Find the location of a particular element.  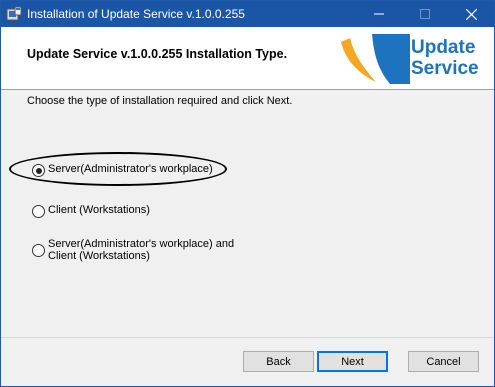

option-client-label: Client (Workstations) is located at coordinates (99, 210).